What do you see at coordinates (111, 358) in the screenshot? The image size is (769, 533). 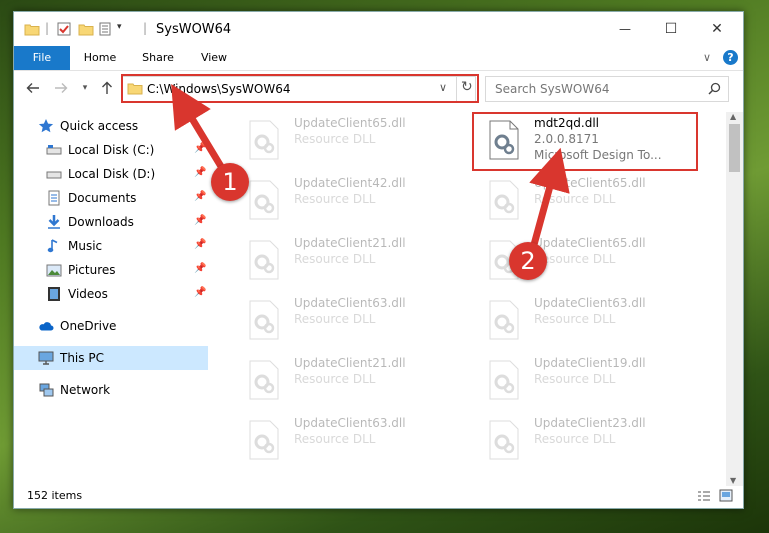 I see `nav-item-this-pc: This PC` at bounding box center [111, 358].